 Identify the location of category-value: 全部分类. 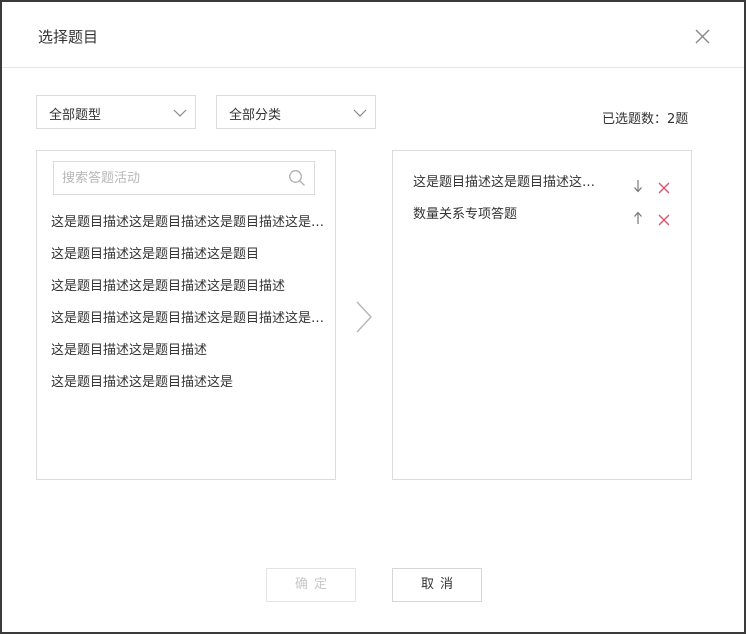
(255, 115).